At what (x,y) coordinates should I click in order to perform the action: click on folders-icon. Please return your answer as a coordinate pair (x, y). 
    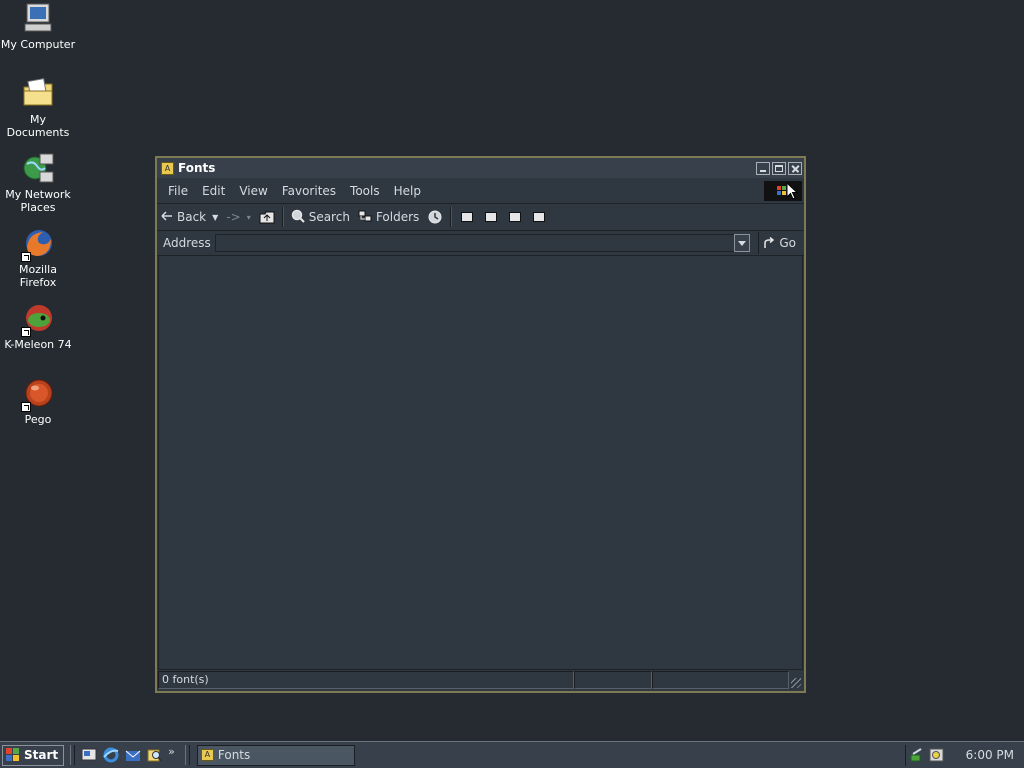
    Looking at the image, I should click on (365, 217).